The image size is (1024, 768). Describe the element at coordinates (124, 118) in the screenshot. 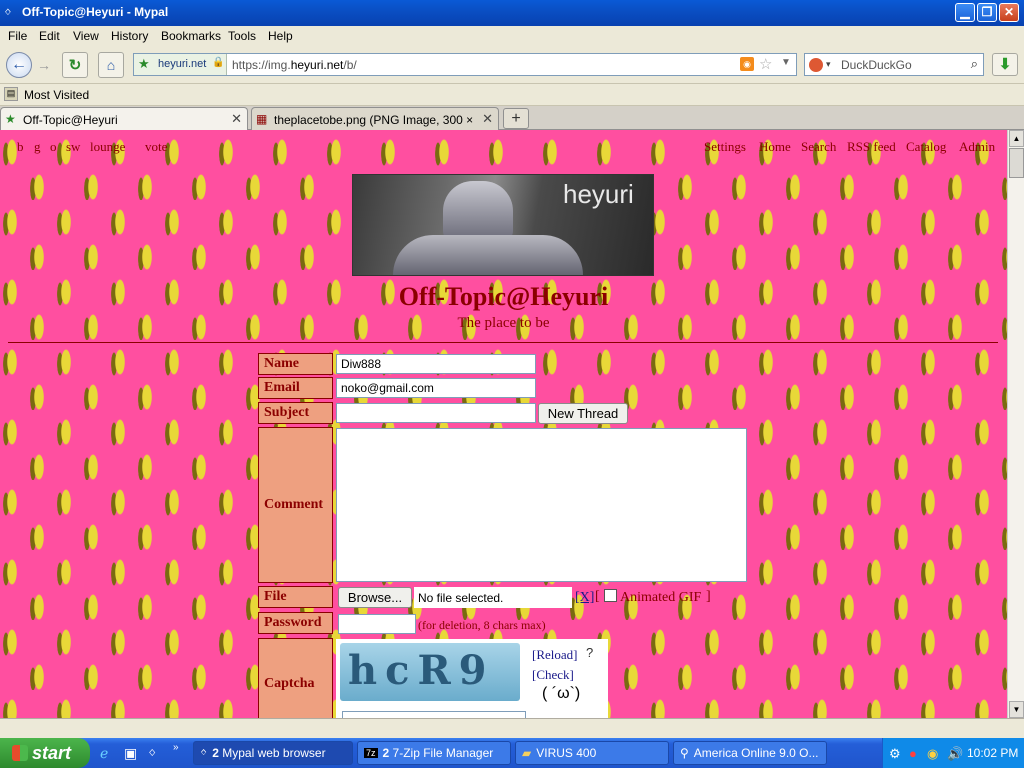

I see `tab-off-topic: ★ Off-Topic@Heyuri ✕` at that location.